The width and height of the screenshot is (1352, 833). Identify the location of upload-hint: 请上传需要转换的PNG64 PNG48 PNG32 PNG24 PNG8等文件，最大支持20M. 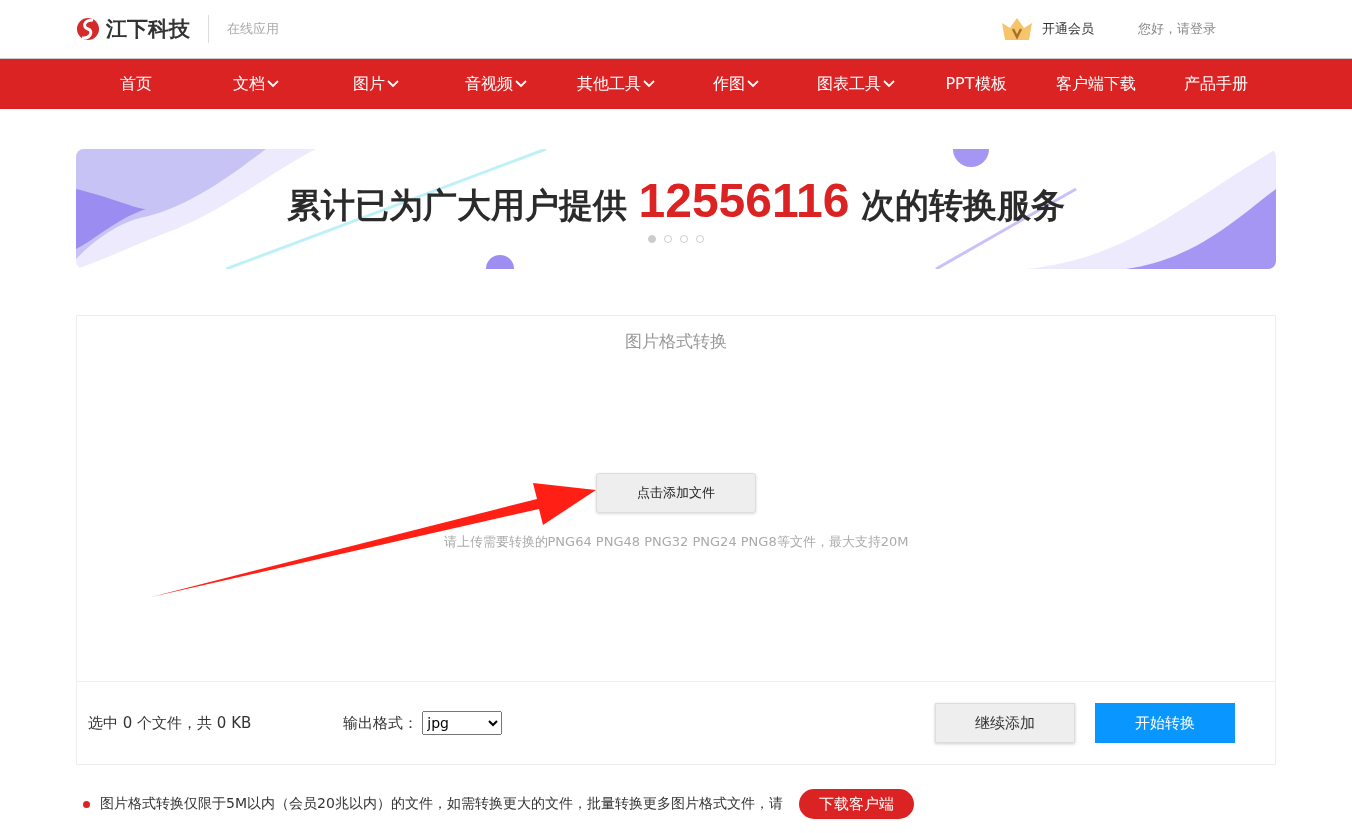
(676, 542).